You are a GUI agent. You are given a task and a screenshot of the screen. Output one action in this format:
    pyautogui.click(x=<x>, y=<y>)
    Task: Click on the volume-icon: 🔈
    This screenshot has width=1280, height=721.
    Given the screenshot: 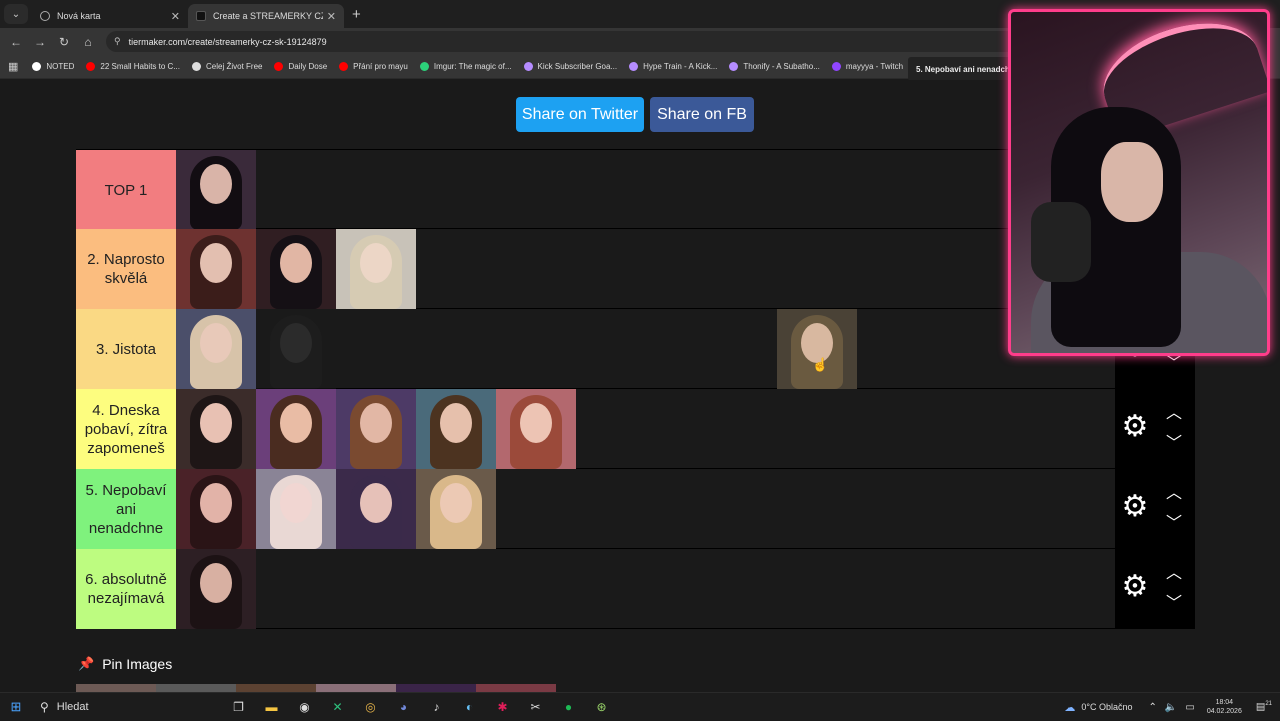 What is the action you would take?
    pyautogui.click(x=1171, y=707)
    